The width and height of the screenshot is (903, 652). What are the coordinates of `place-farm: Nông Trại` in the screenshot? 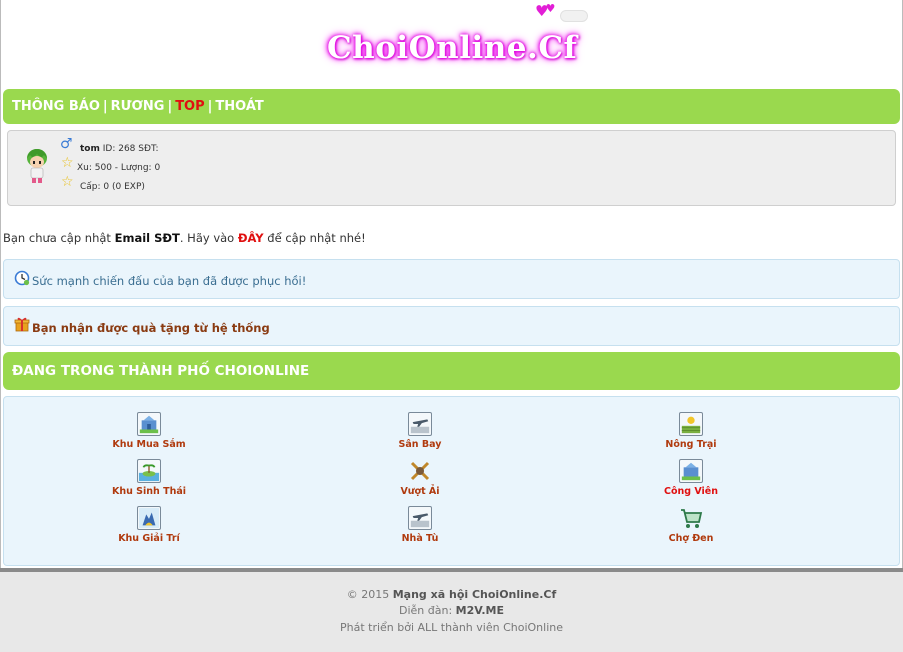 It's located at (691, 431).